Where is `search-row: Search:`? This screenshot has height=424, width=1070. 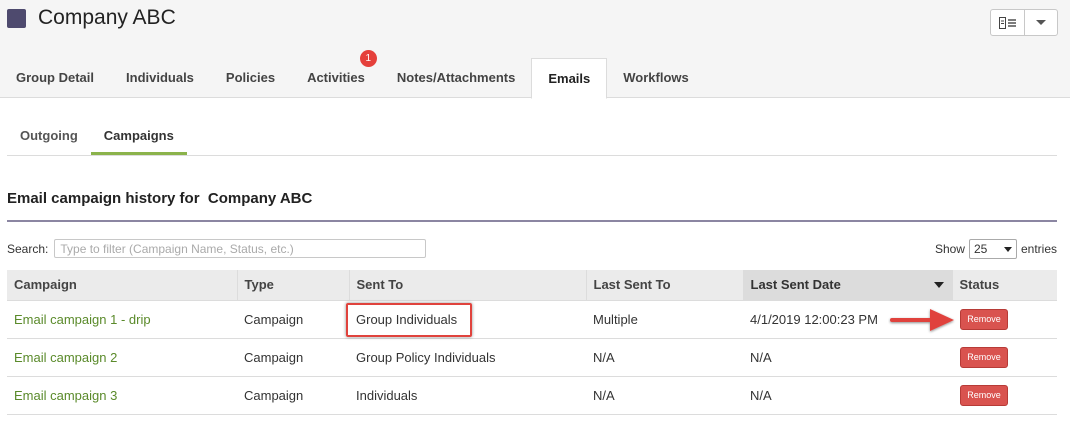 search-row: Search: is located at coordinates (217, 248).